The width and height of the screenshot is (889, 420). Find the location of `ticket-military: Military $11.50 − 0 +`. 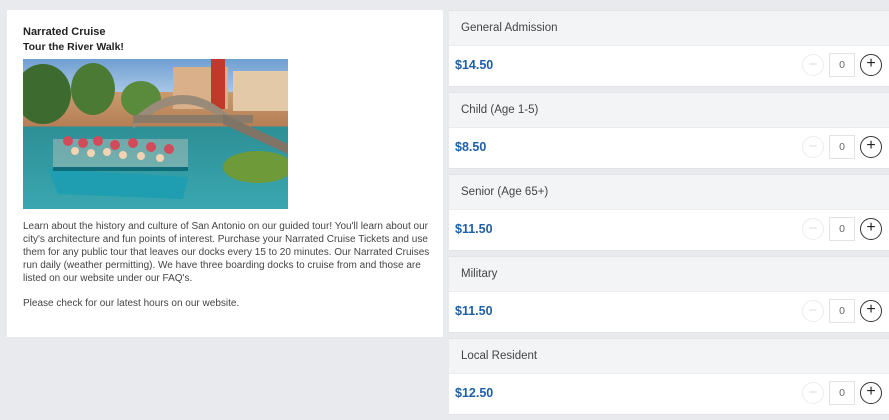

ticket-military: Military $11.50 − 0 + is located at coordinates (669, 294).